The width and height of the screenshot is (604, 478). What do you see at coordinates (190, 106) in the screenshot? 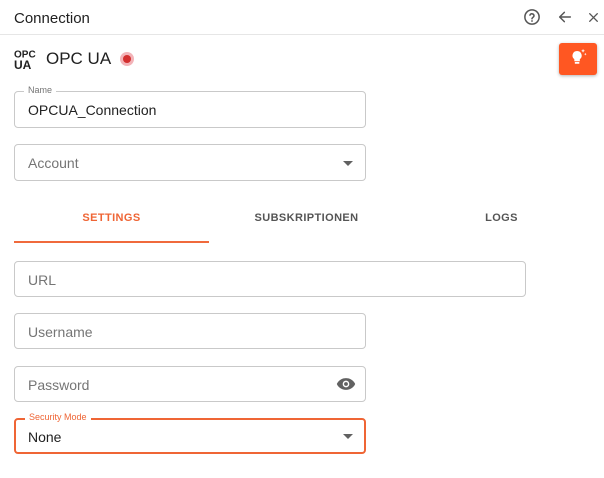
I see `name-field: Name OPCUA_Connection` at bounding box center [190, 106].